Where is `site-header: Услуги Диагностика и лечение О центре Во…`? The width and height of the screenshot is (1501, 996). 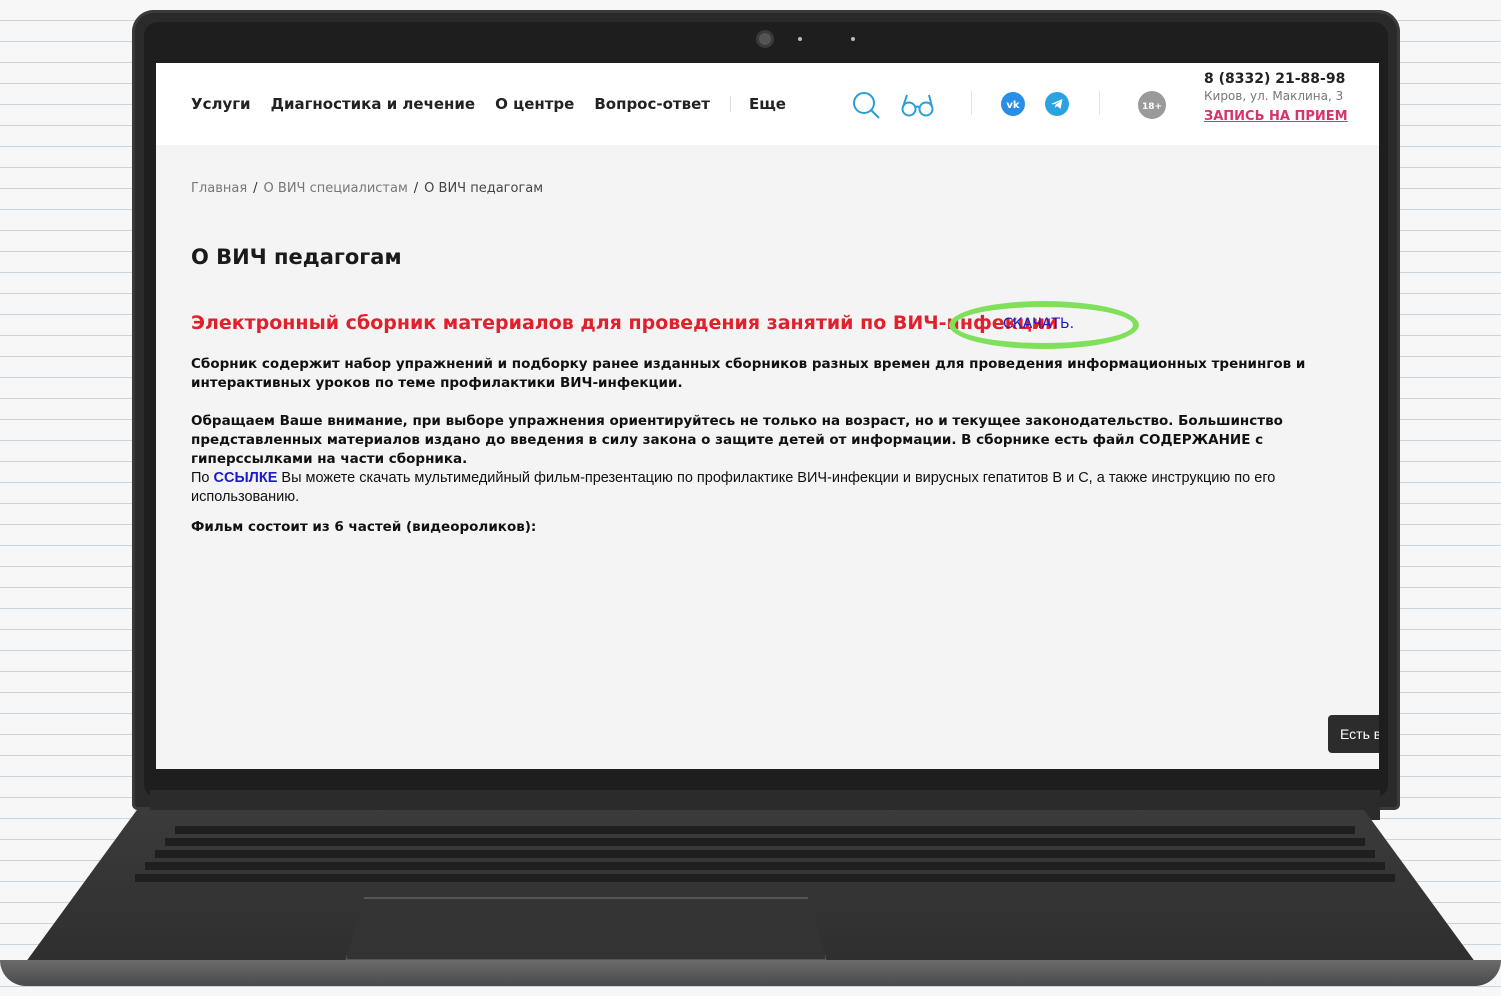 site-header: Услуги Диагностика и лечение О центре Во… is located at coordinates (767, 104).